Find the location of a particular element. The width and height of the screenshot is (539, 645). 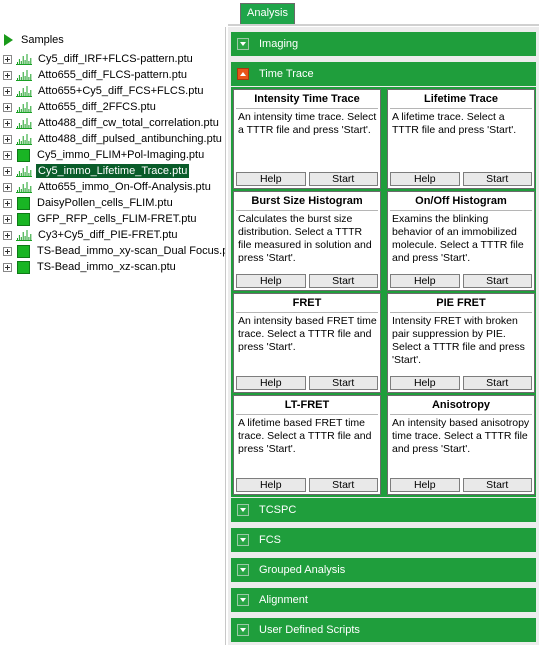

tree-root-samples: Samples is located at coordinates (34, 40).